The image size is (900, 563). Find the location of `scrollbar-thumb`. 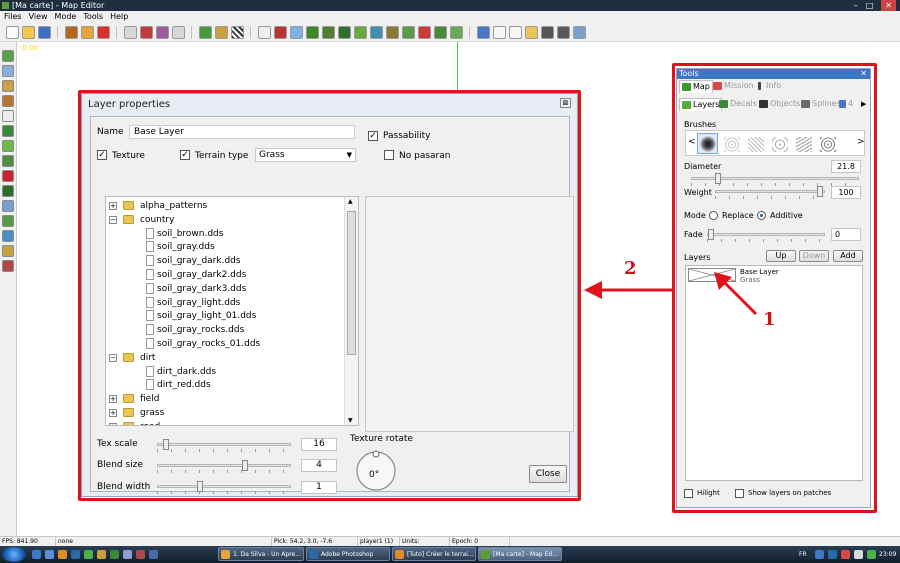

scrollbar-thumb is located at coordinates (351, 283).